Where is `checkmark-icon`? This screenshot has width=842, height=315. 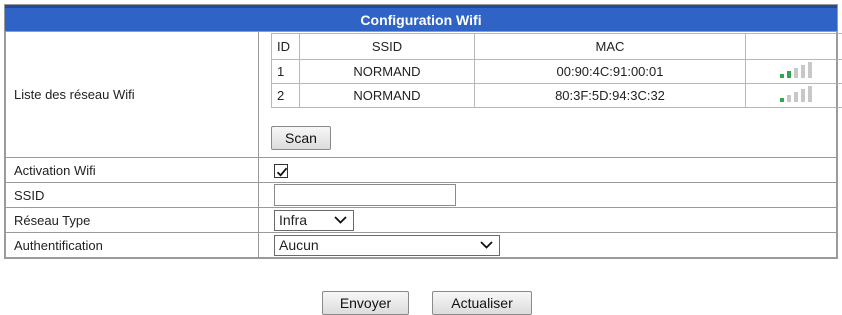
checkmark-icon is located at coordinates (282, 172).